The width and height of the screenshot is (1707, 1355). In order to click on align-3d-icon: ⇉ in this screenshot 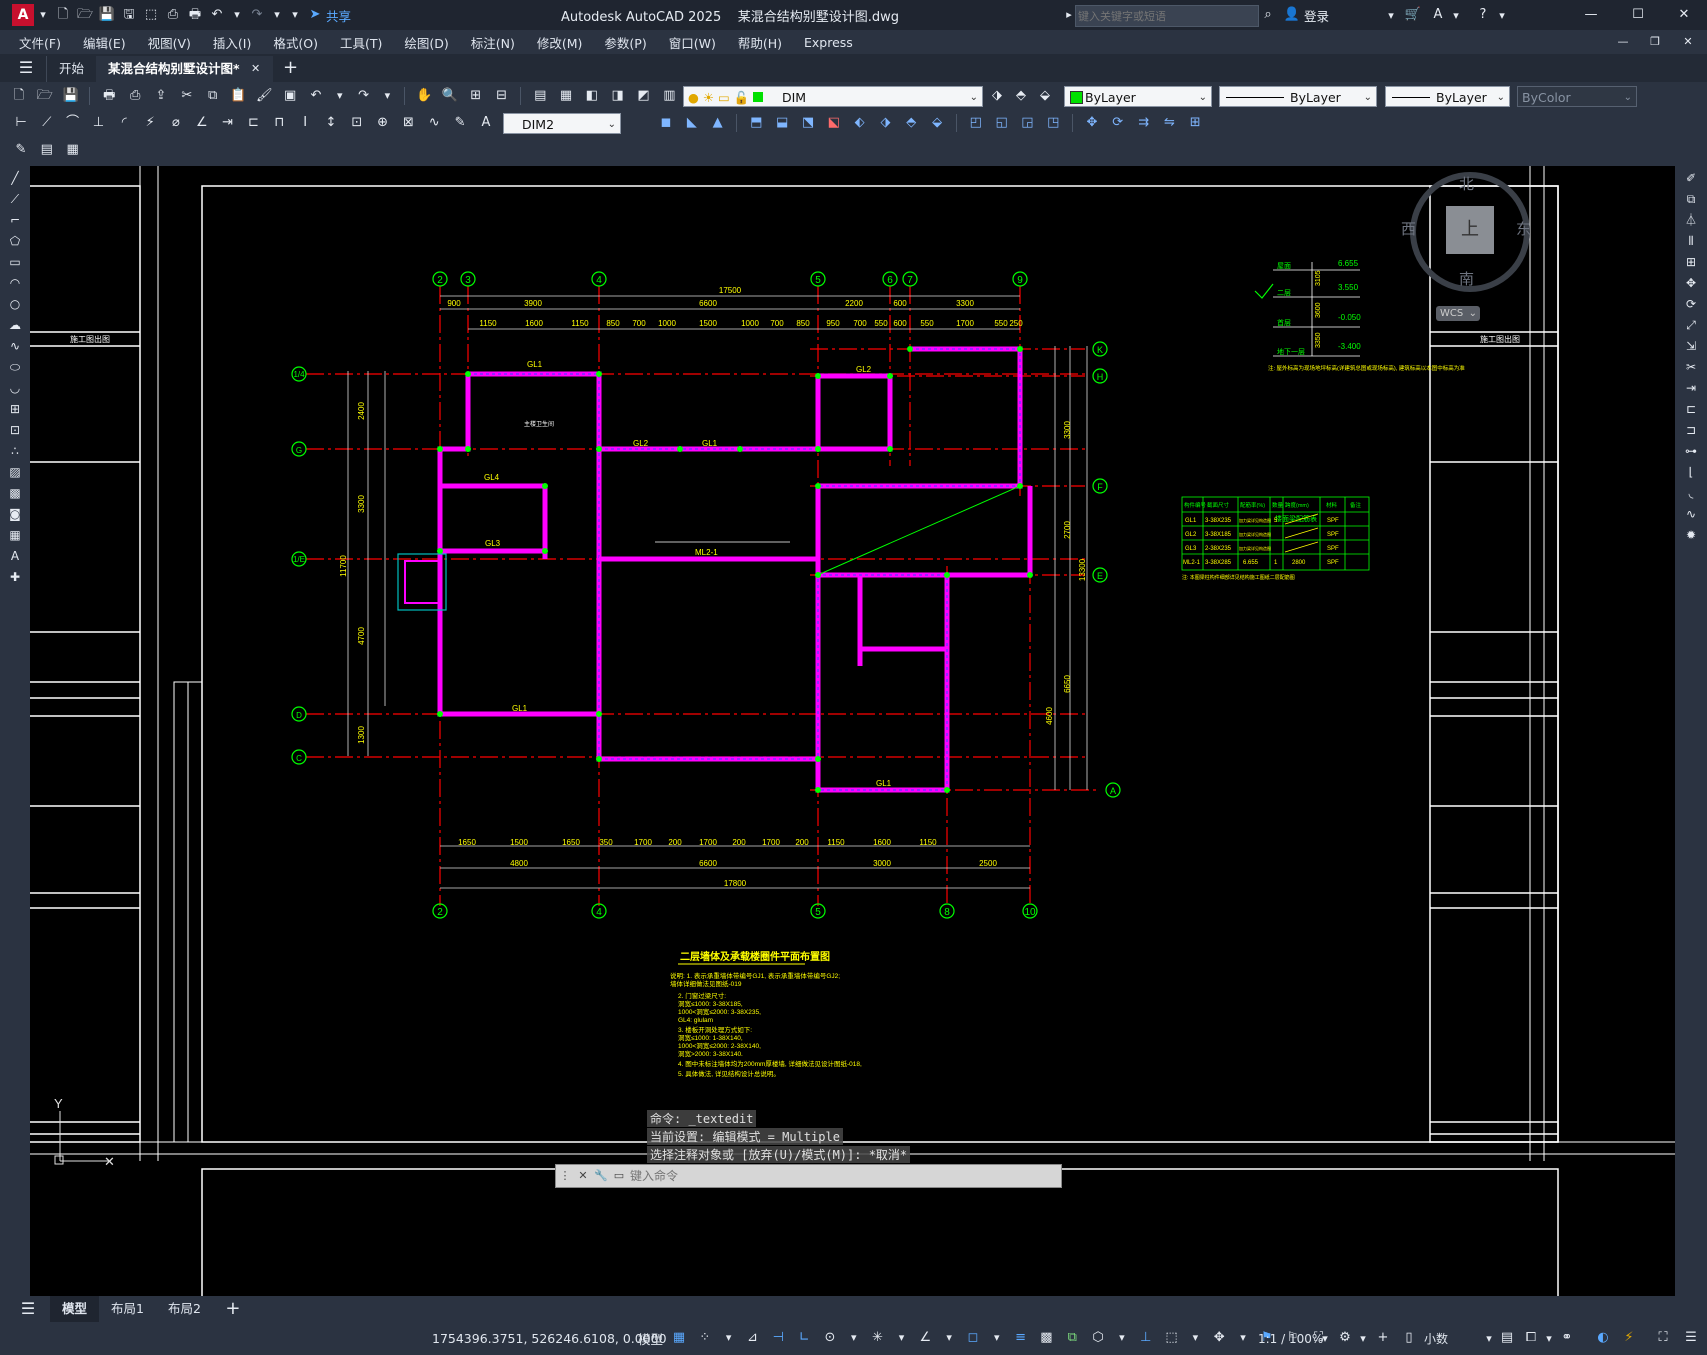, I will do `click(1144, 123)`.